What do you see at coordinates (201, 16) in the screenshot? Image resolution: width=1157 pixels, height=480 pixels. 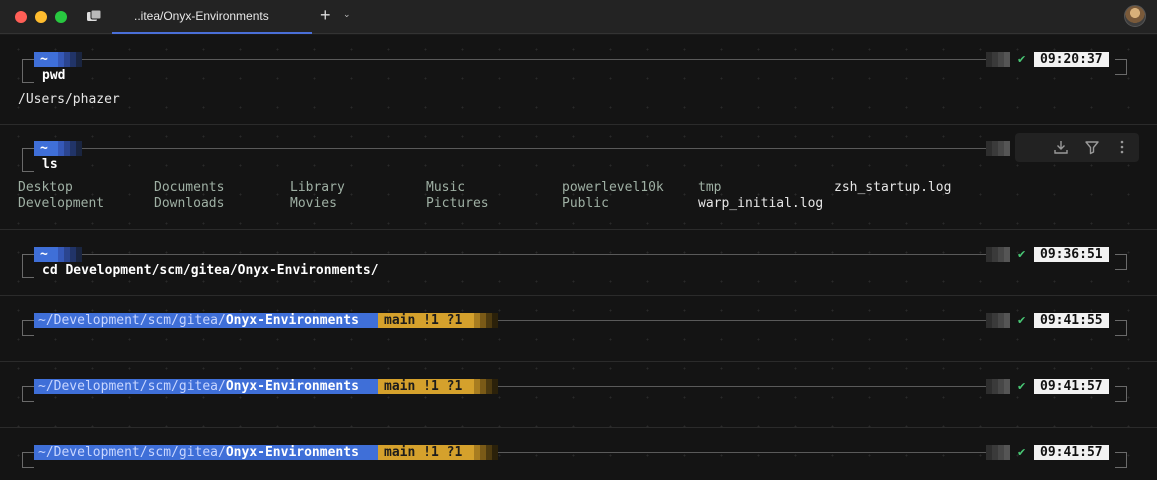 I see `tab-label: ..itea/Onyx-Environments` at bounding box center [201, 16].